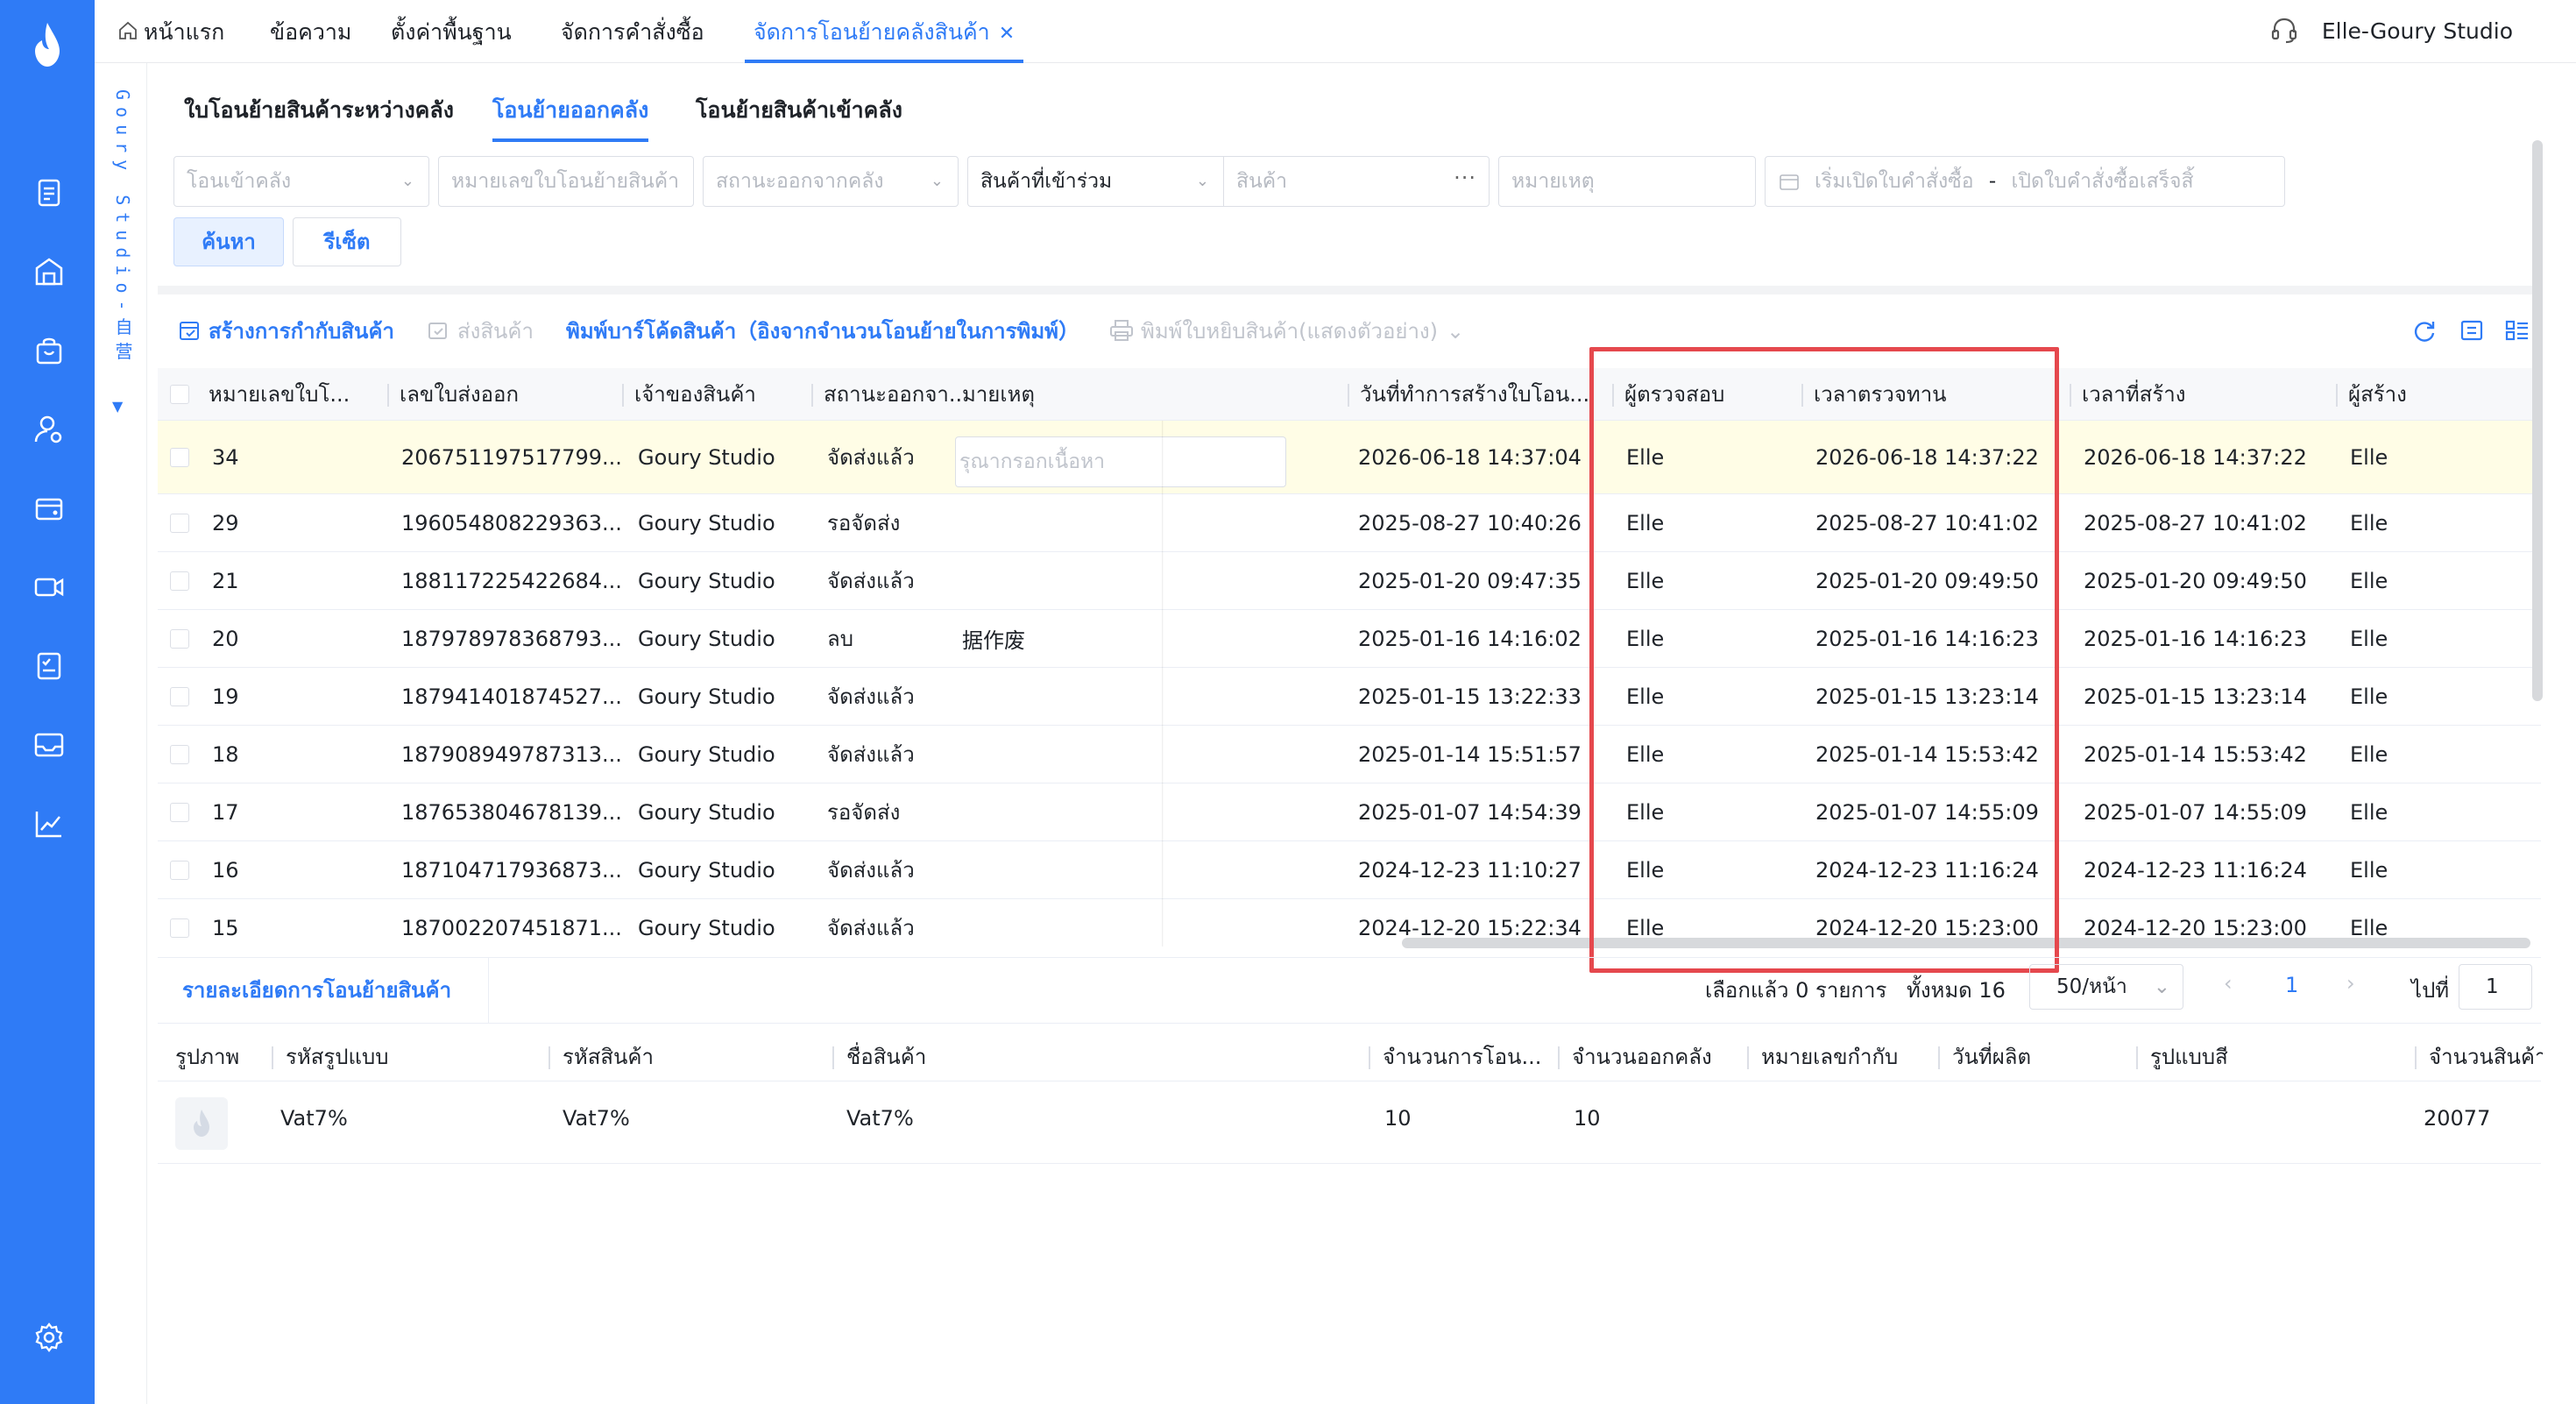 The image size is (2576, 1404). What do you see at coordinates (2517, 330) in the screenshot?
I see `column-settings-icon` at bounding box center [2517, 330].